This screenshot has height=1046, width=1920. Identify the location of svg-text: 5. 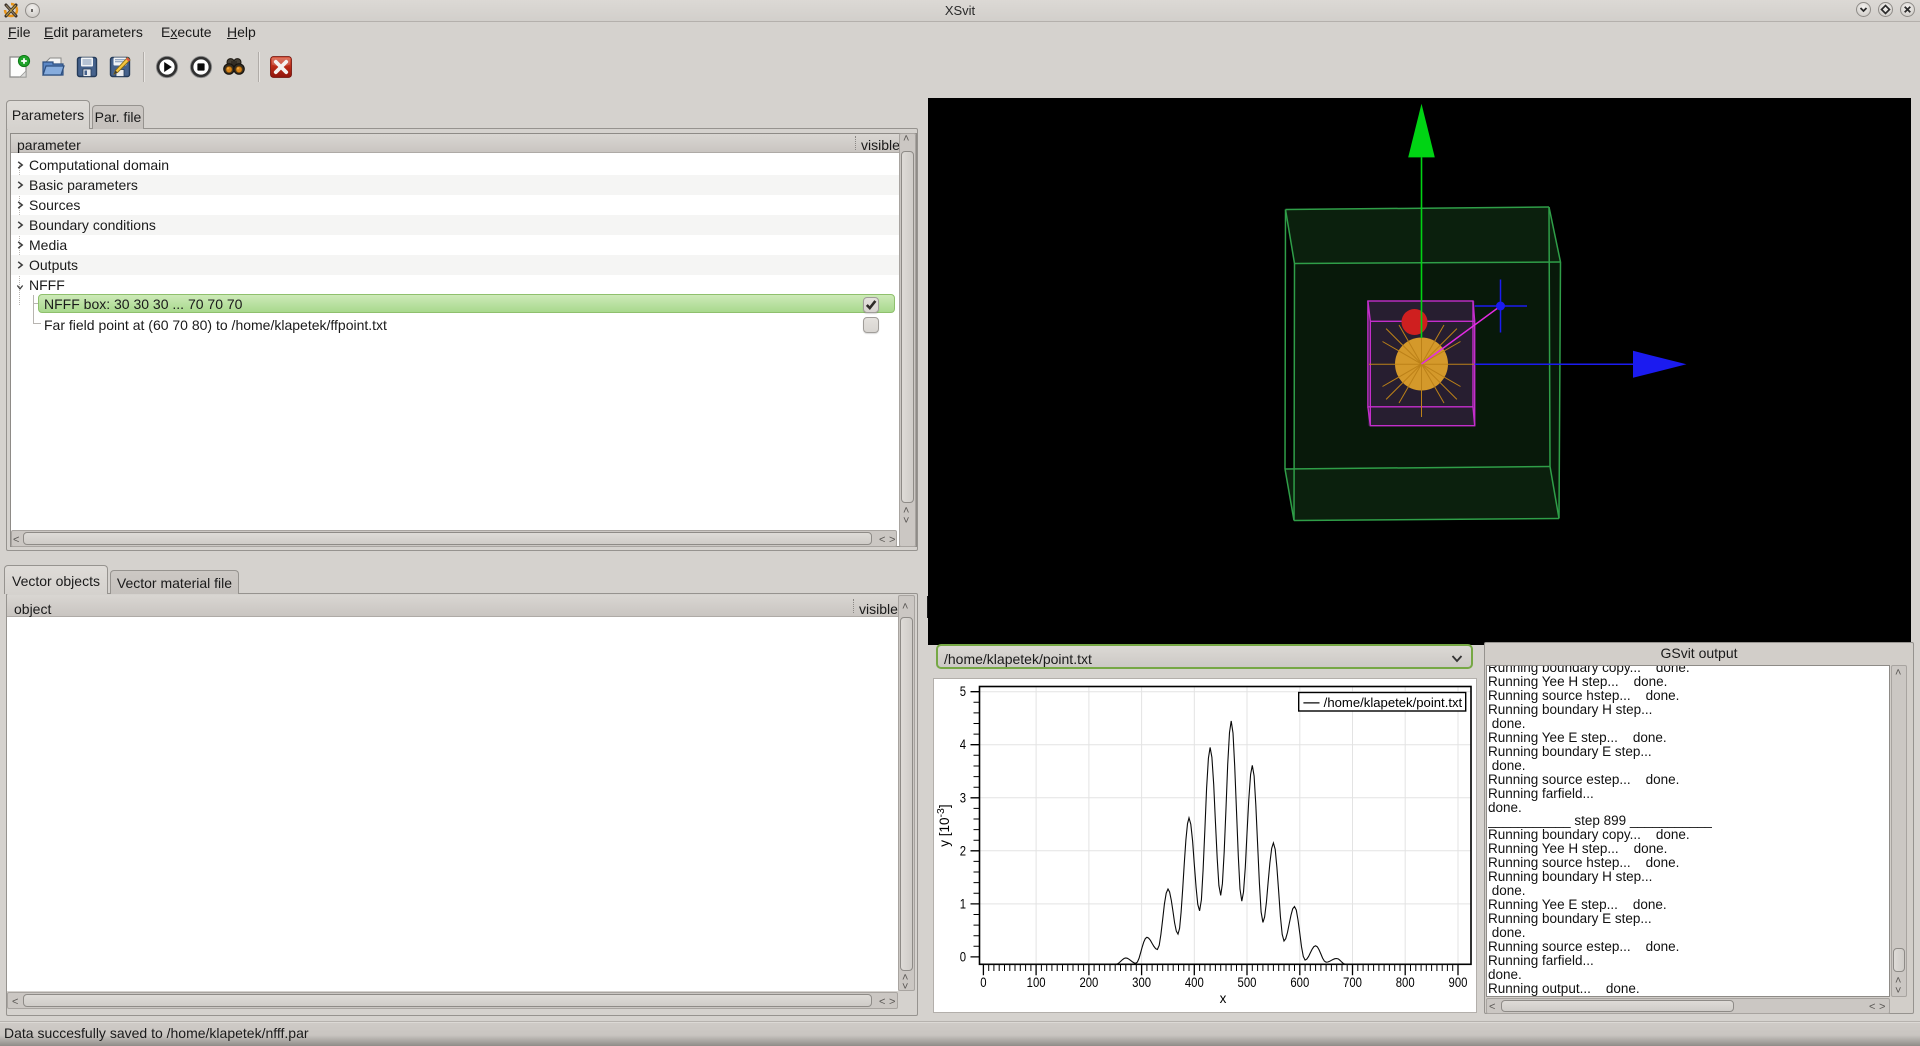
(963, 691).